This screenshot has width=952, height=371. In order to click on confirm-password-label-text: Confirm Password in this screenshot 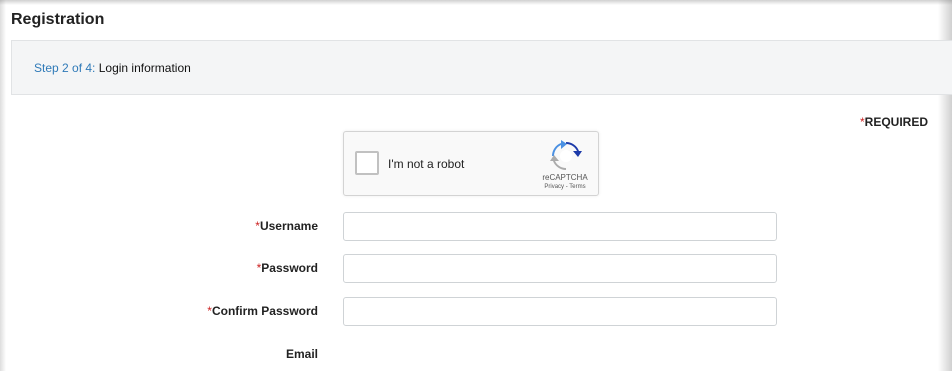, I will do `click(264, 311)`.